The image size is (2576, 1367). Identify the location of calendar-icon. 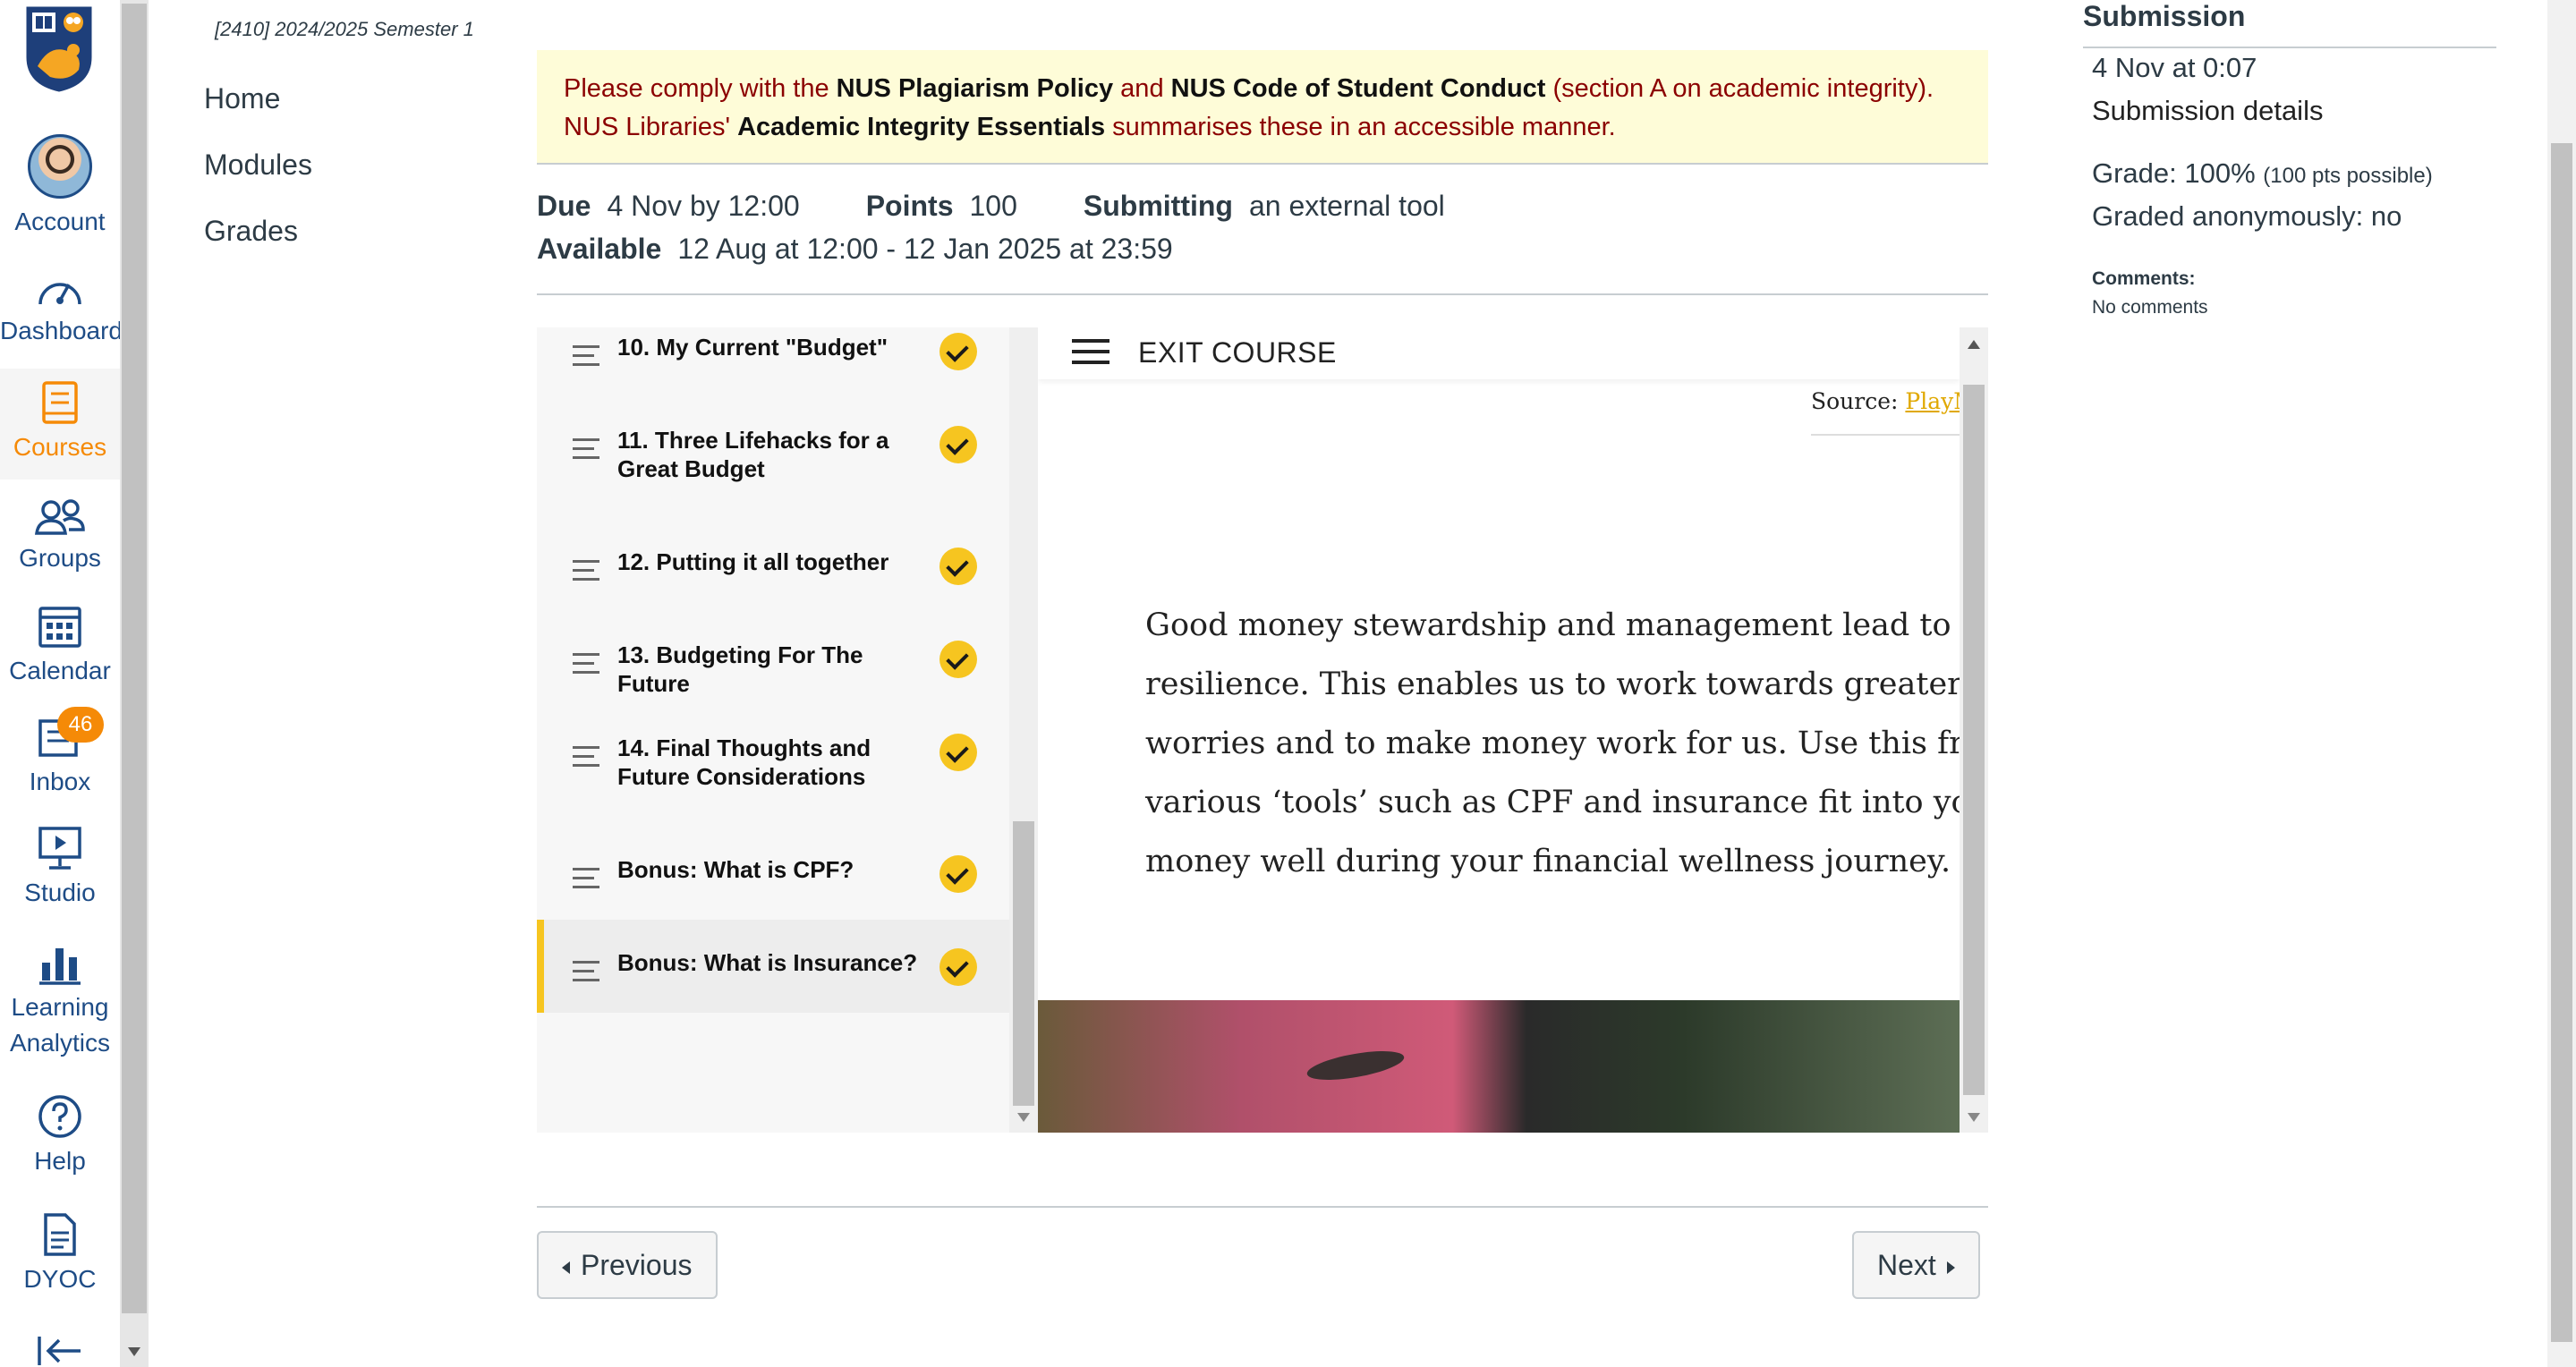
(59, 627).